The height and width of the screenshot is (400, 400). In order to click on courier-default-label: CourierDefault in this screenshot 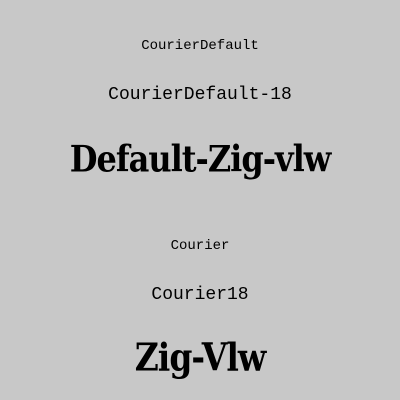, I will do `click(200, 46)`.